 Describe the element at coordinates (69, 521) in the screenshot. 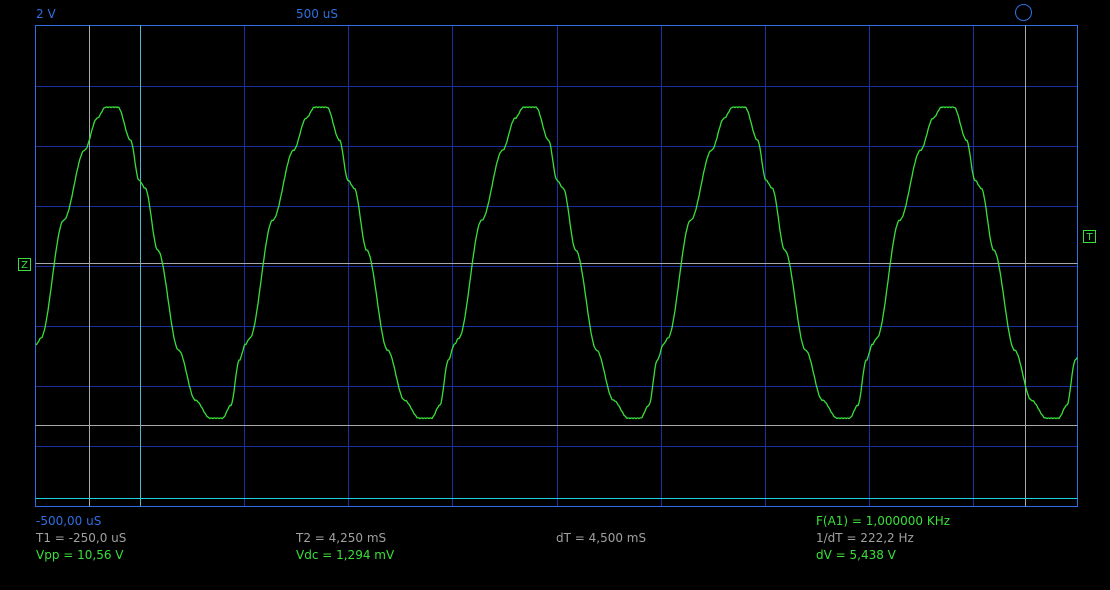

I see `time-offset-readout: -500,00 uS` at that location.